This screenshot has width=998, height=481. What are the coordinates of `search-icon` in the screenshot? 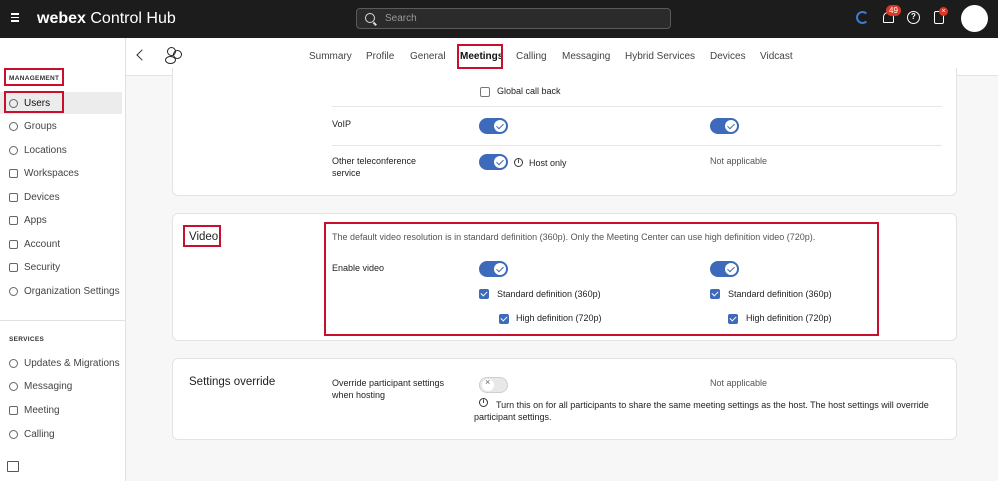 It's located at (370, 18).